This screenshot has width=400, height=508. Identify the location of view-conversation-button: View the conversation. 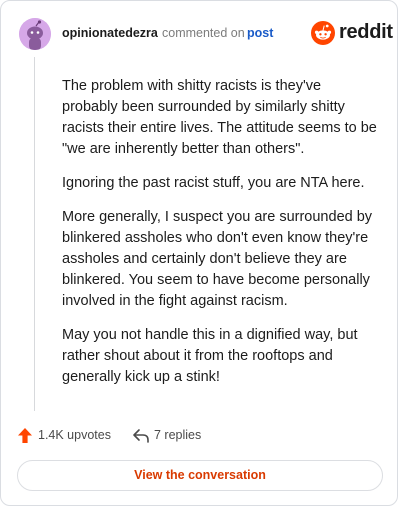
(200, 475).